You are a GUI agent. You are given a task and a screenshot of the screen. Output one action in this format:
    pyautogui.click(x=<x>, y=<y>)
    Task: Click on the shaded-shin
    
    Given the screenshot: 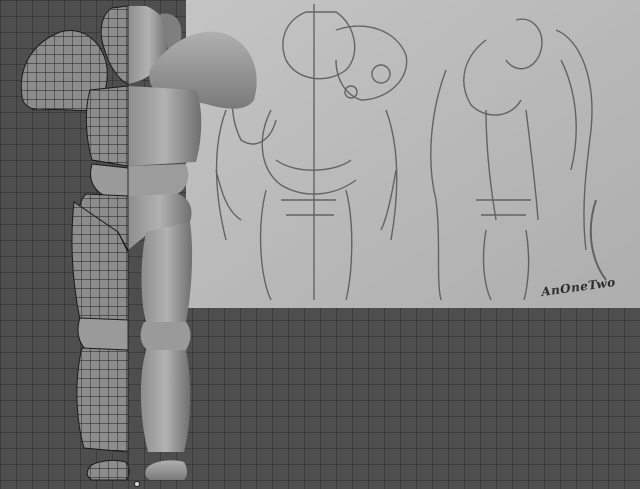 What is the action you would take?
    pyautogui.click(x=165, y=401)
    